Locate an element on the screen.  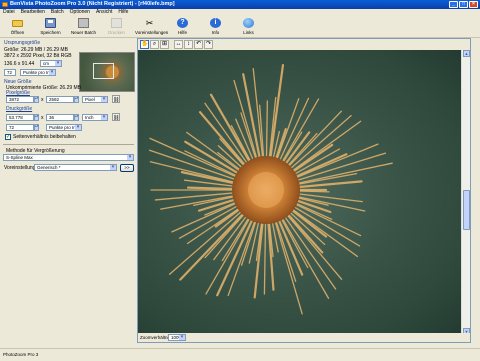
presets-button: ✂ Voreinstellungen is located at coordinates (152, 27).